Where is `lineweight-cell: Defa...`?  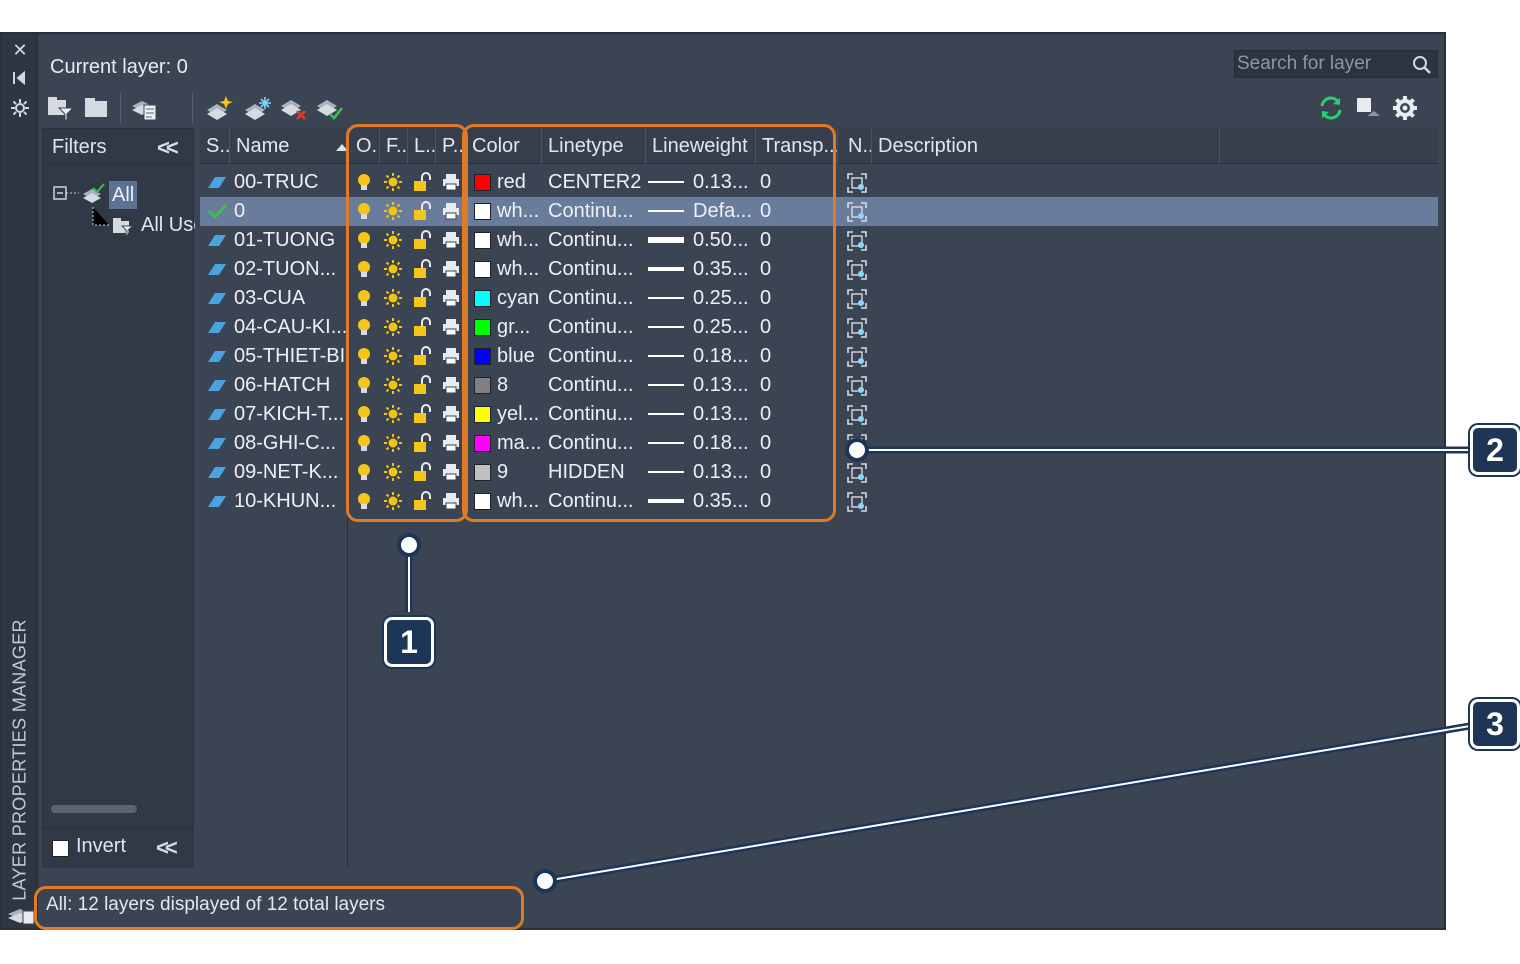
lineweight-cell: Defa... is located at coordinates (723, 211).